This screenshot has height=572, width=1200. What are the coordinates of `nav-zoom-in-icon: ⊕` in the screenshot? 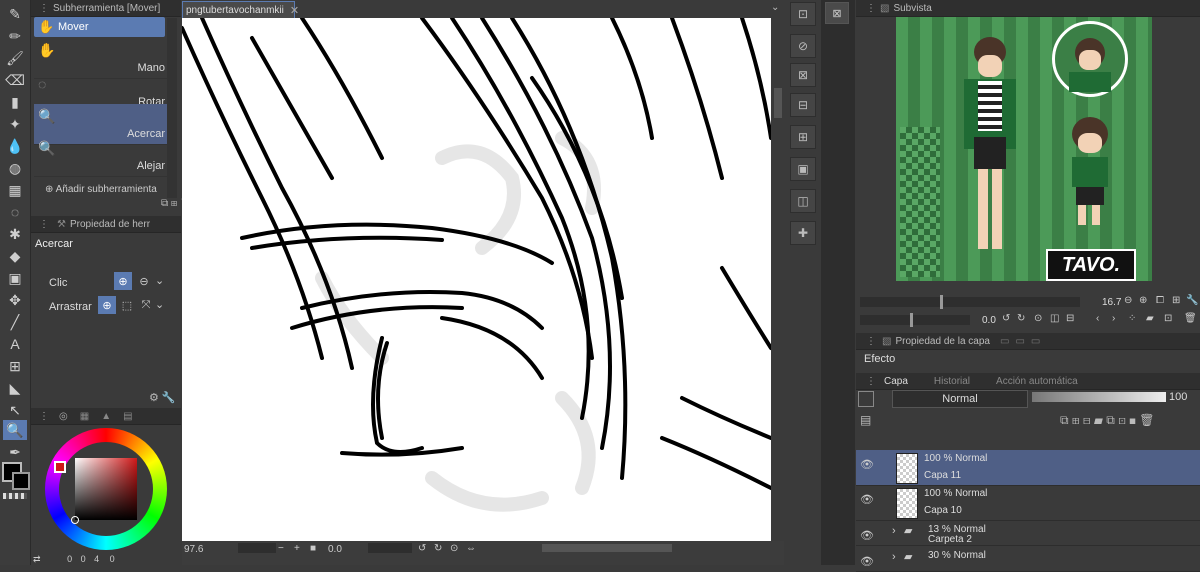 It's located at (1143, 300).